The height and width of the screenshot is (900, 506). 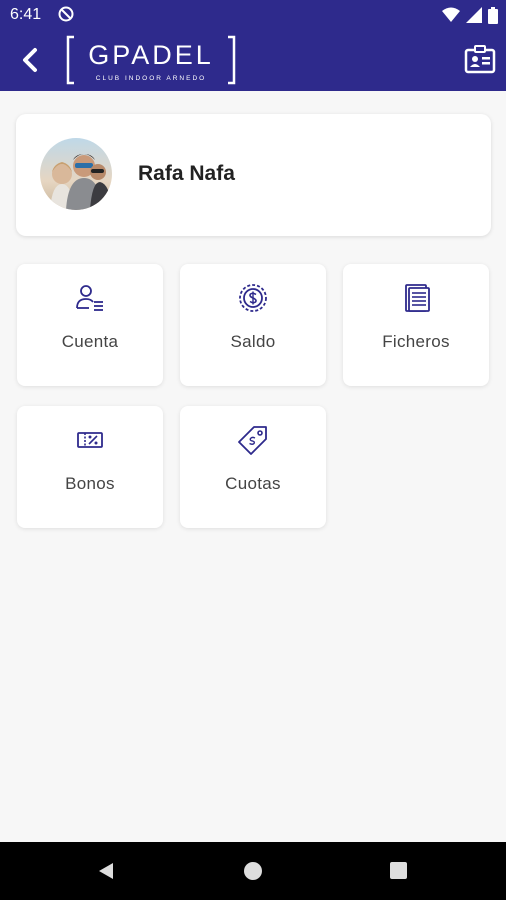 I want to click on club-logo: GPADEL CLUB INDOOR ARNEDO, so click(x=151, y=61).